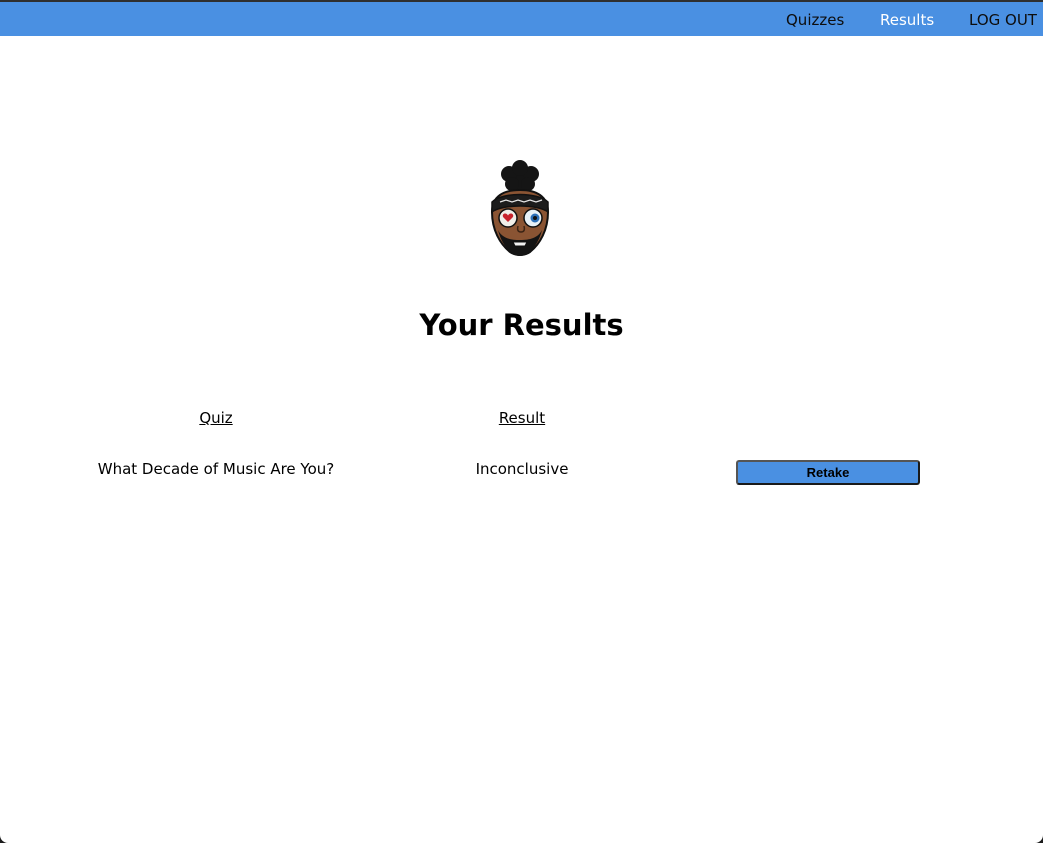 Image resolution: width=1043 pixels, height=843 pixels. Describe the element at coordinates (907, 20) in the screenshot. I see `nav-link-results: Results` at that location.